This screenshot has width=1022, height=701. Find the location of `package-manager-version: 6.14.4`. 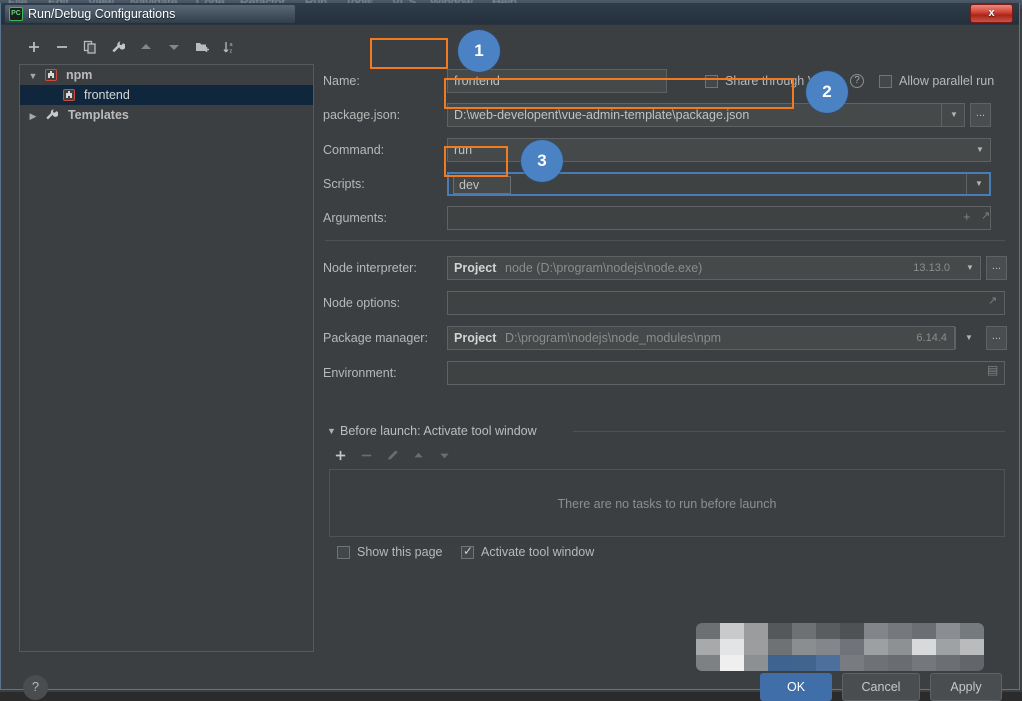

package-manager-version: 6.14.4 is located at coordinates (931, 338).